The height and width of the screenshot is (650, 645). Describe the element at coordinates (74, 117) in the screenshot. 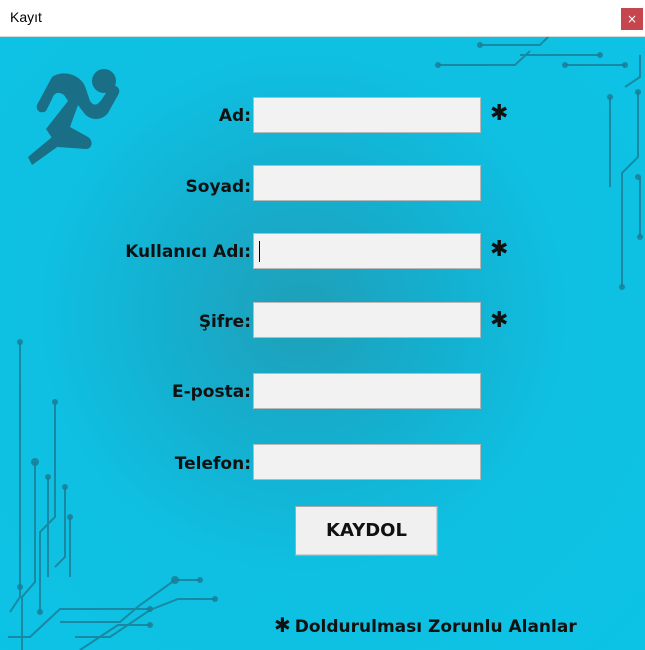

I see `runner-logo-icon` at that location.